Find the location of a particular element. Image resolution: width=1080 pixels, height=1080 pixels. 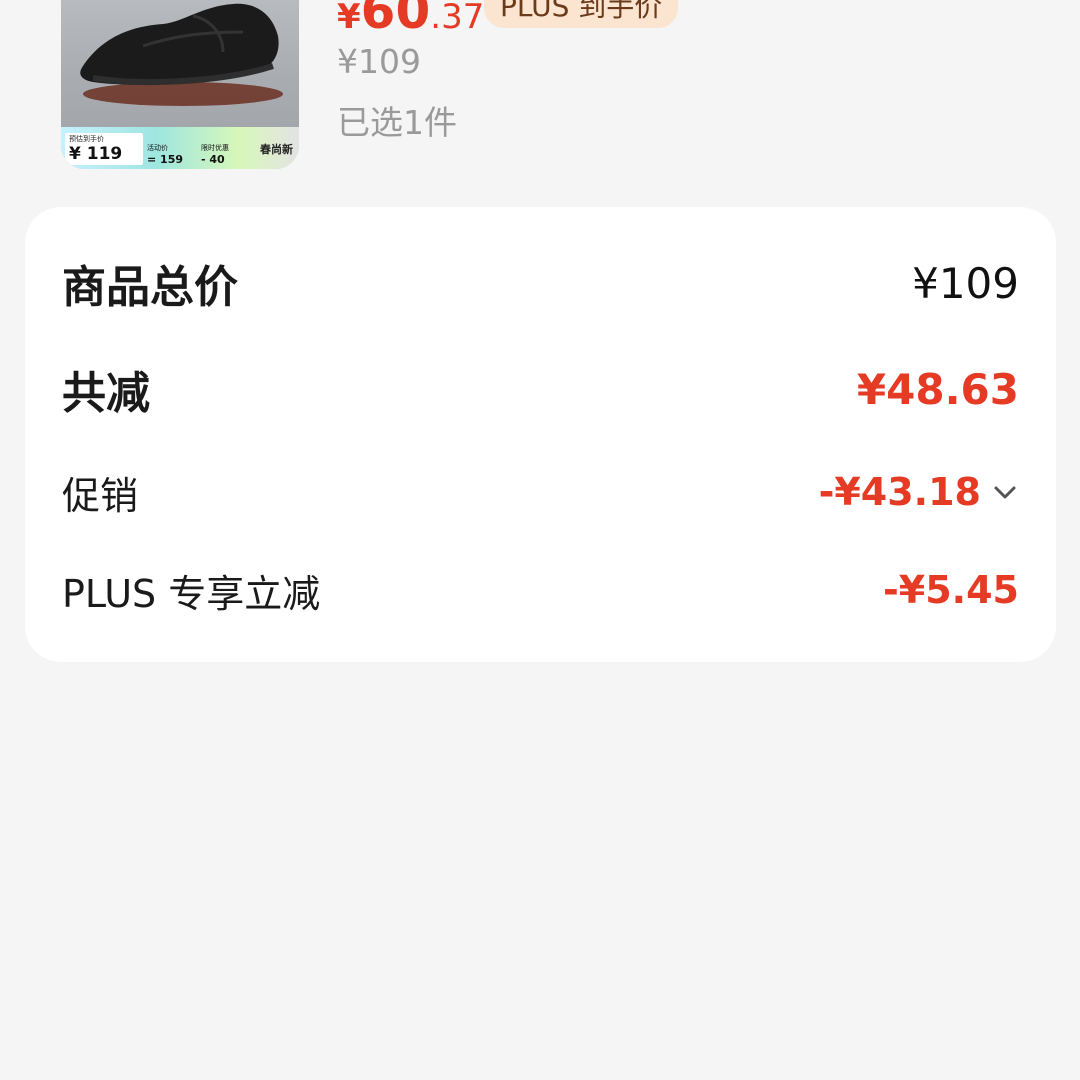

promotion-value-group: -¥43.18 is located at coordinates (919, 492).